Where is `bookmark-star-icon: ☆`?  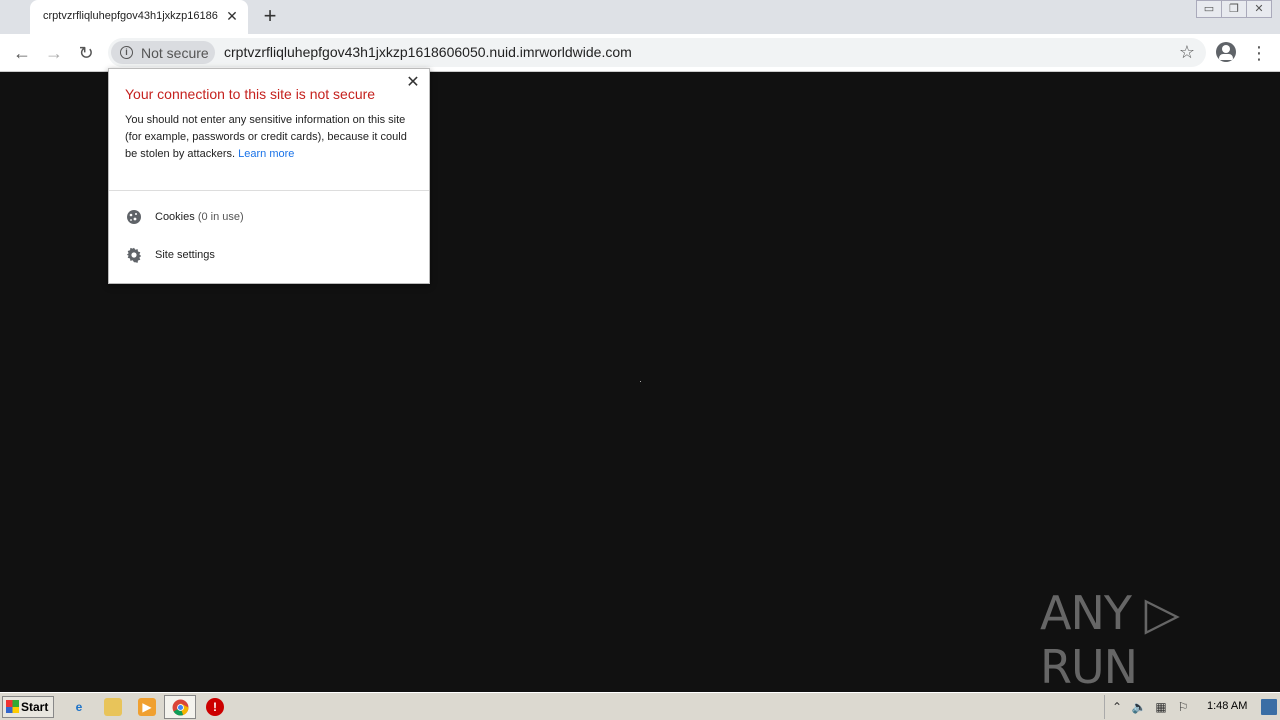
bookmark-star-icon: ☆ is located at coordinates (1187, 52).